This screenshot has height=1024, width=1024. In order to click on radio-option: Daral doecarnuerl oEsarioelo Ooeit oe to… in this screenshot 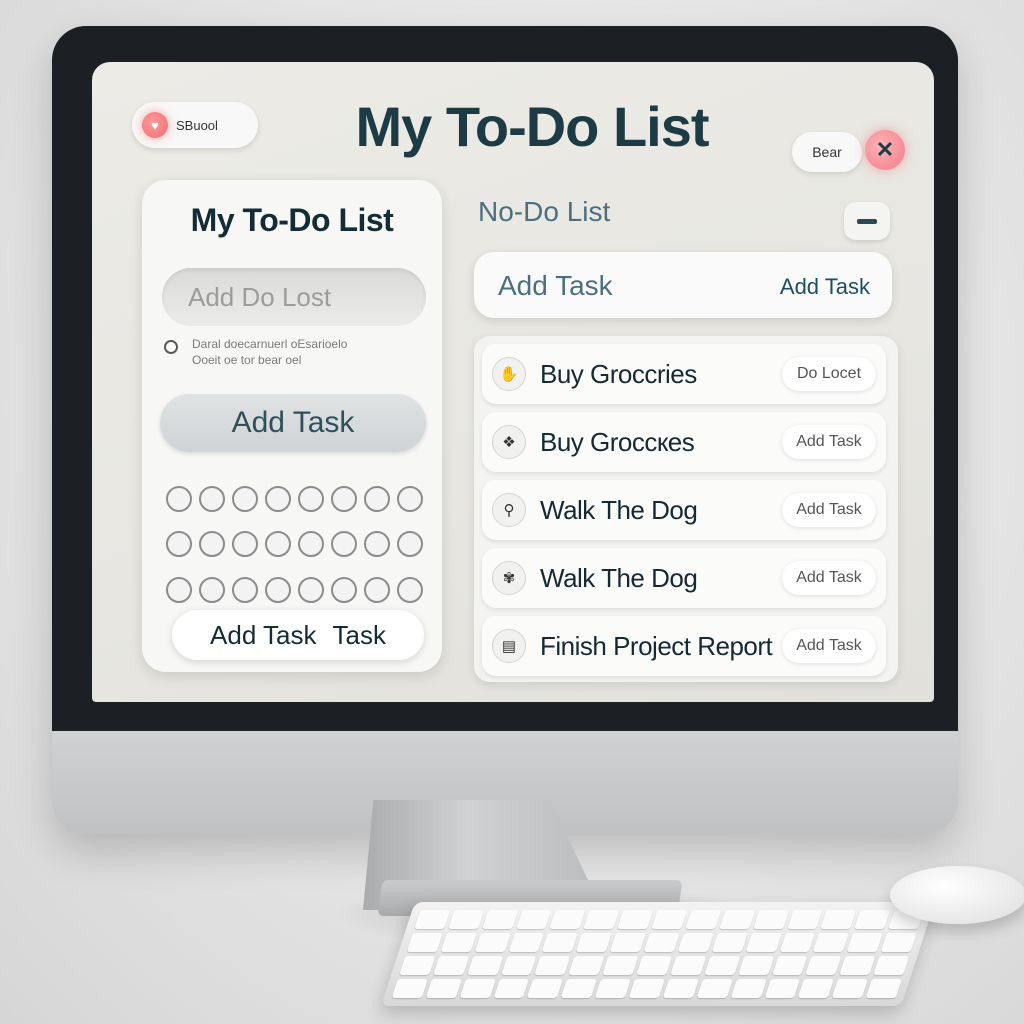, I will do `click(294, 356)`.